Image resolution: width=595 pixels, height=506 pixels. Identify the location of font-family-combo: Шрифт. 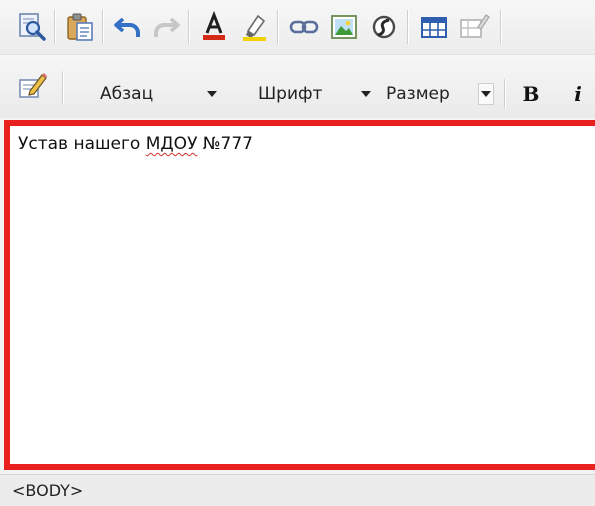
(290, 94).